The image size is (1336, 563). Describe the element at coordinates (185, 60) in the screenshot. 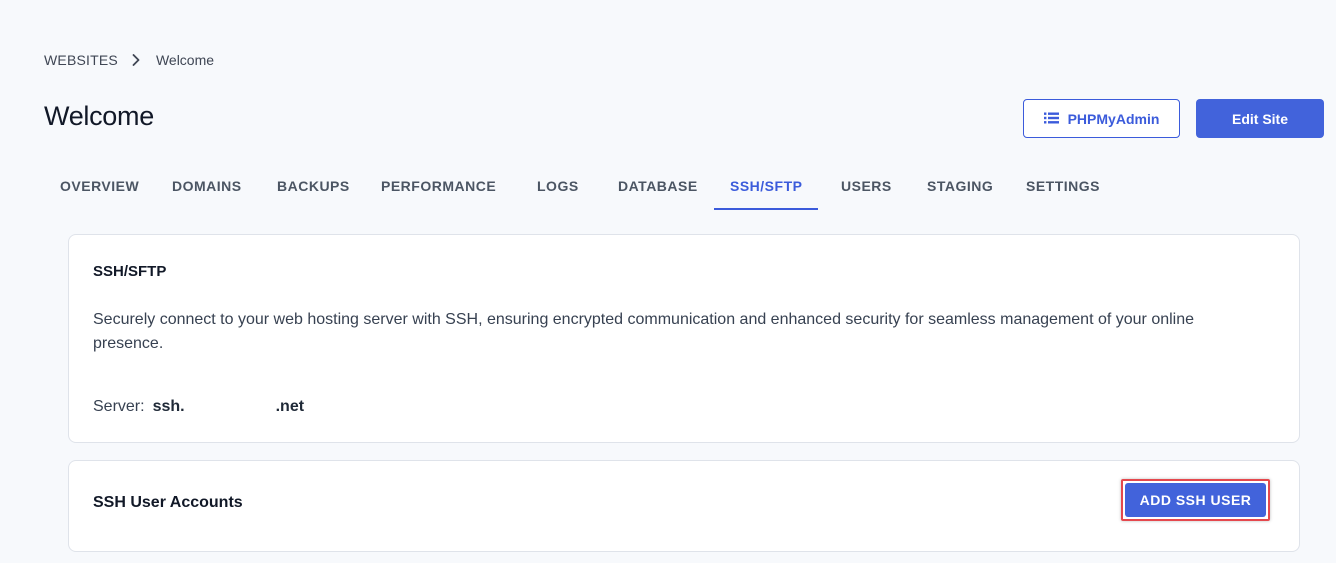

I see `breadcrumb-current: Welcome` at that location.